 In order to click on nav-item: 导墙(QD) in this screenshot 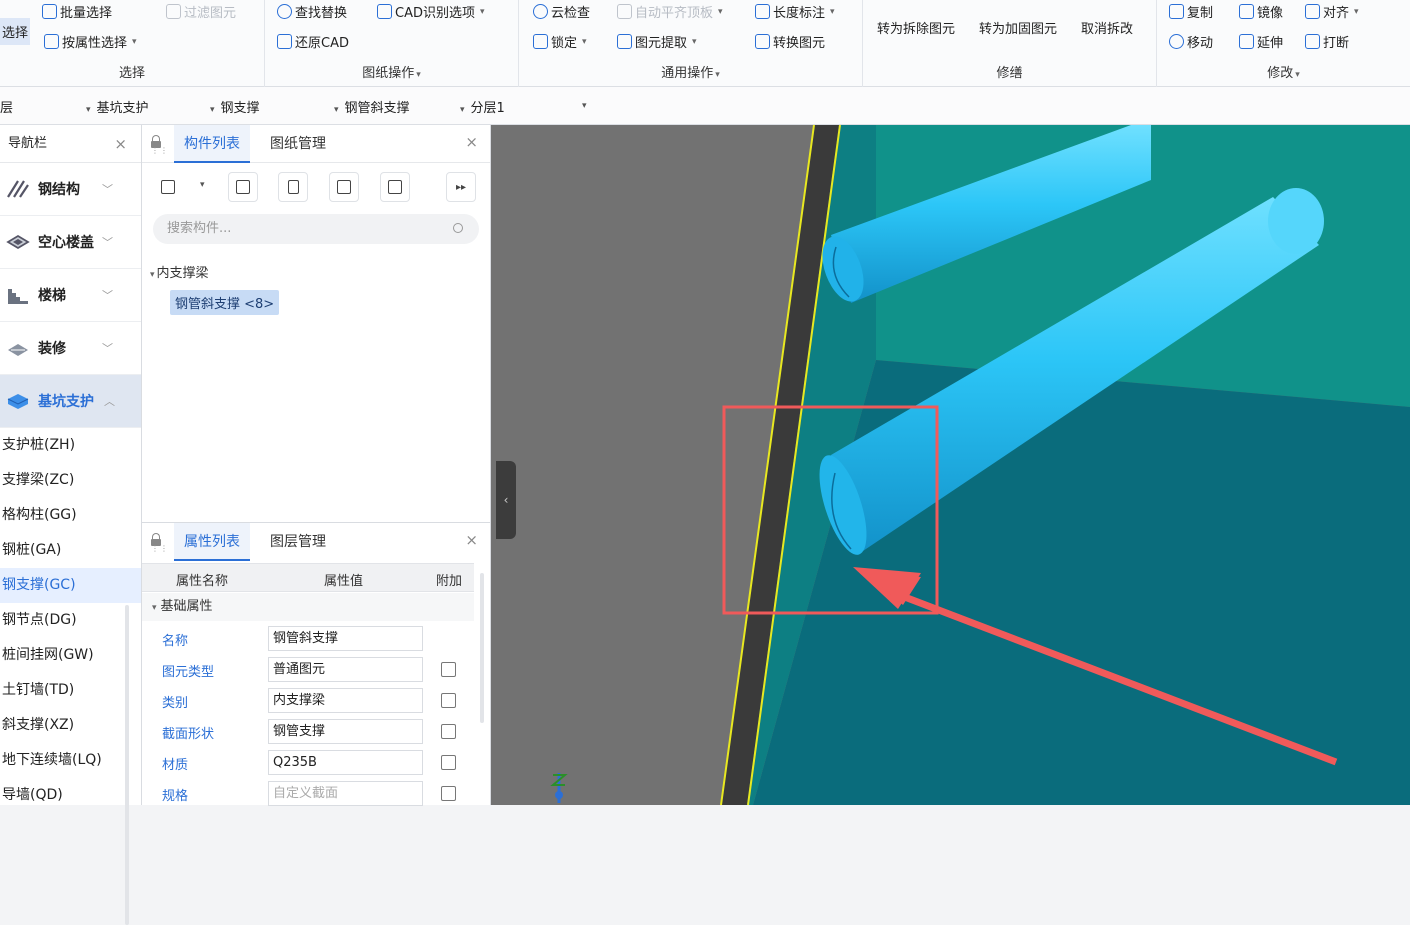, I will do `click(70, 795)`.